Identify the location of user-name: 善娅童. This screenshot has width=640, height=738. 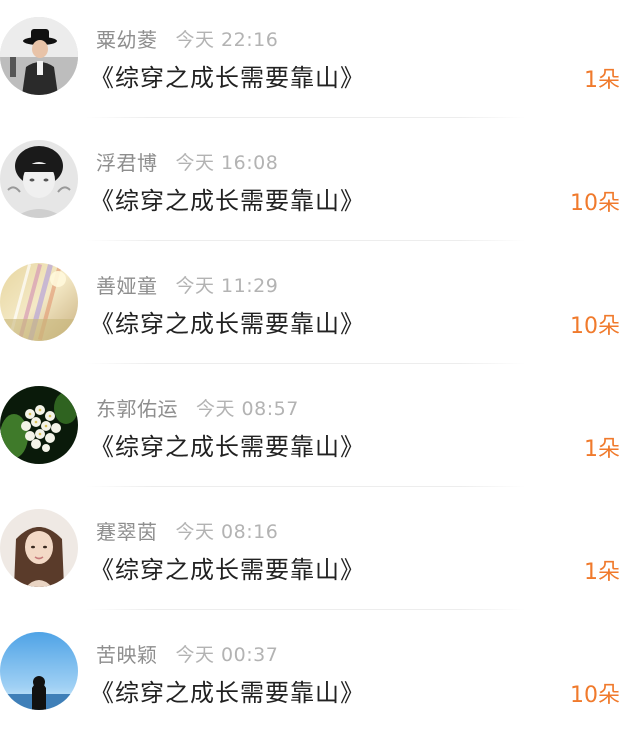
(127, 284).